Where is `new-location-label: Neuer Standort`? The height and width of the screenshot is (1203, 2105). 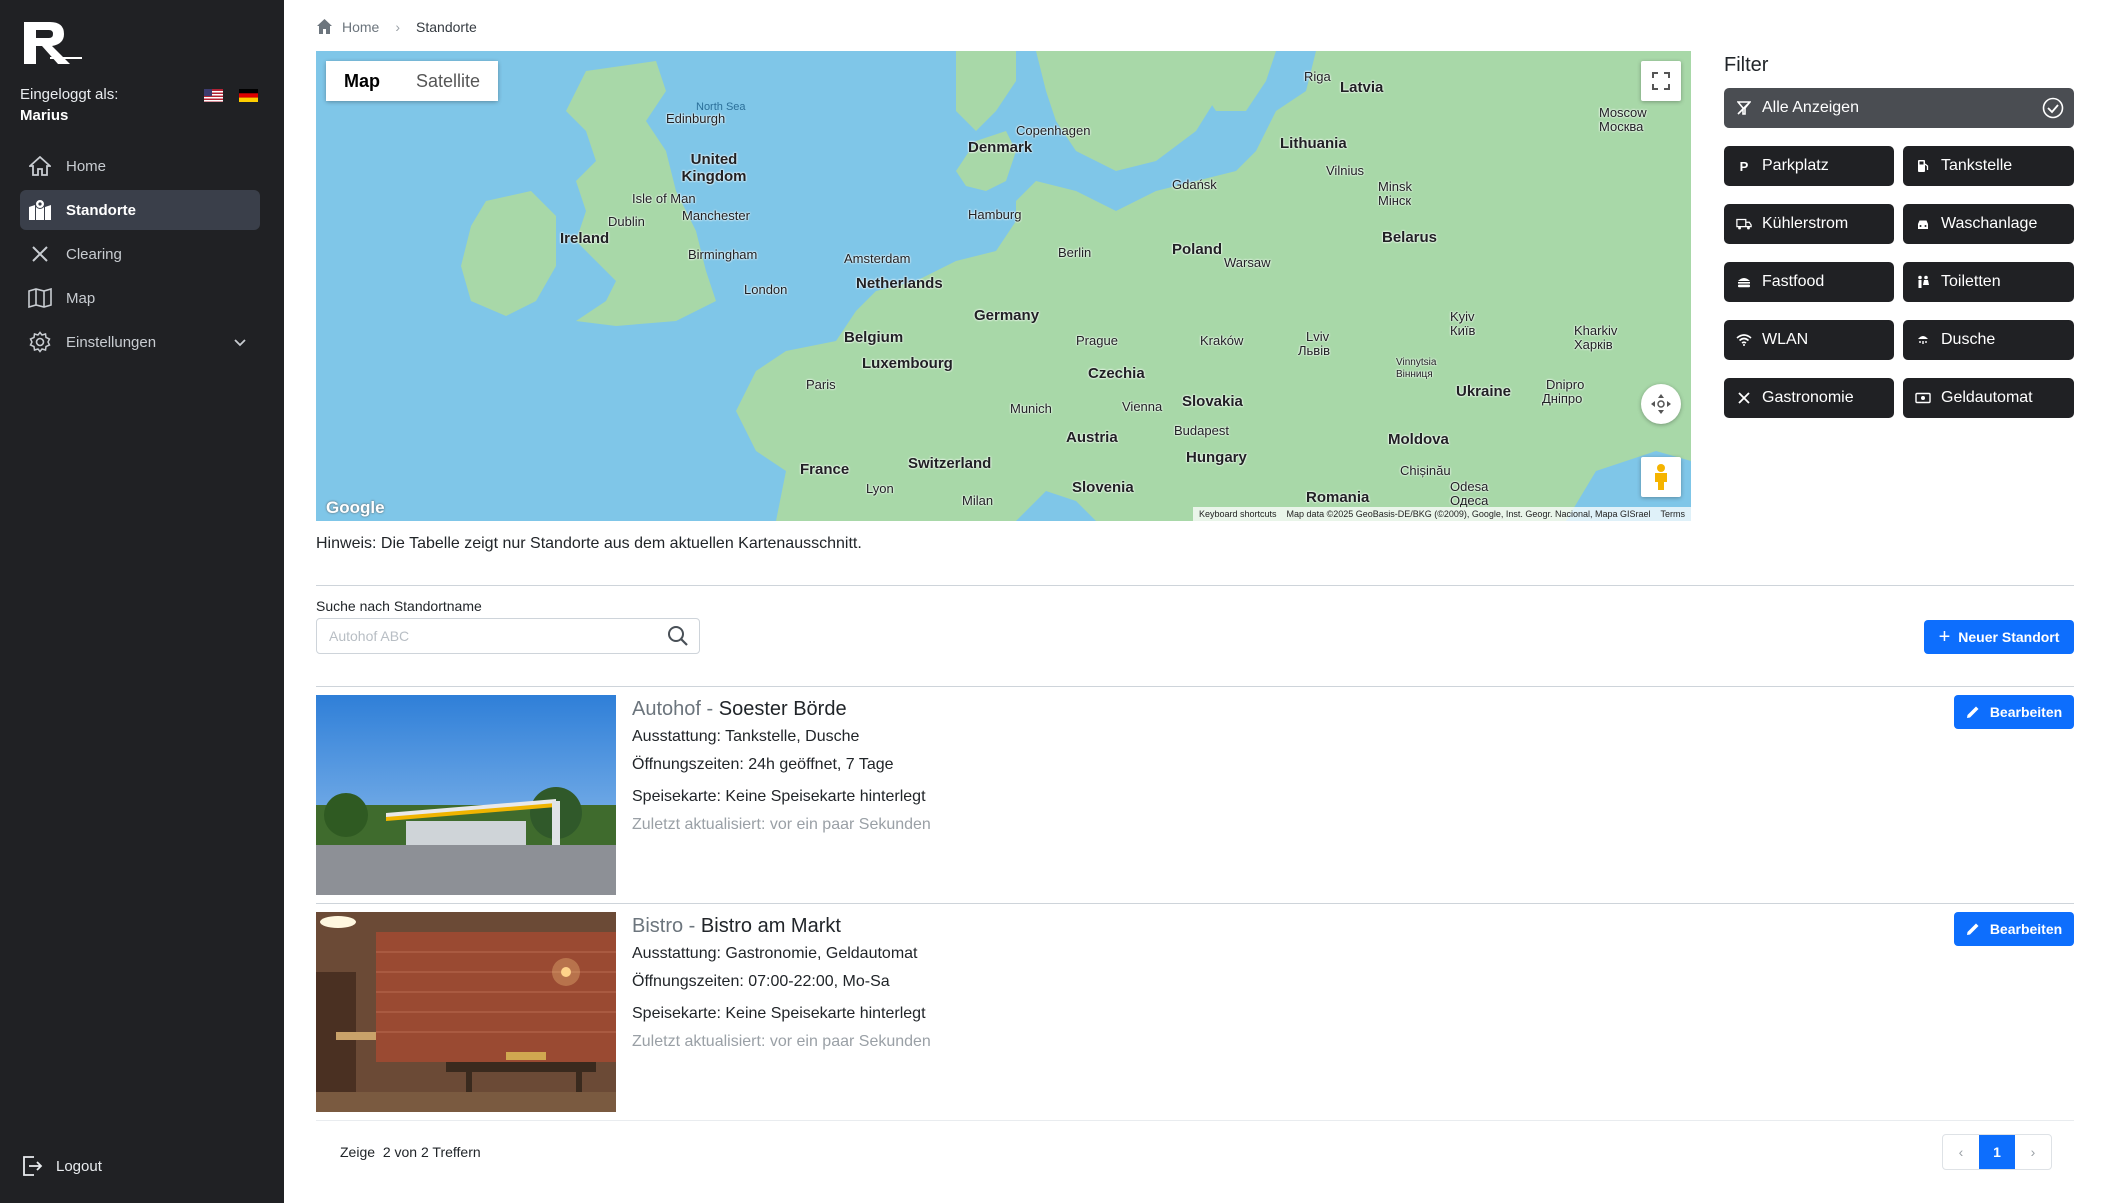 new-location-label: Neuer Standort is located at coordinates (2009, 637).